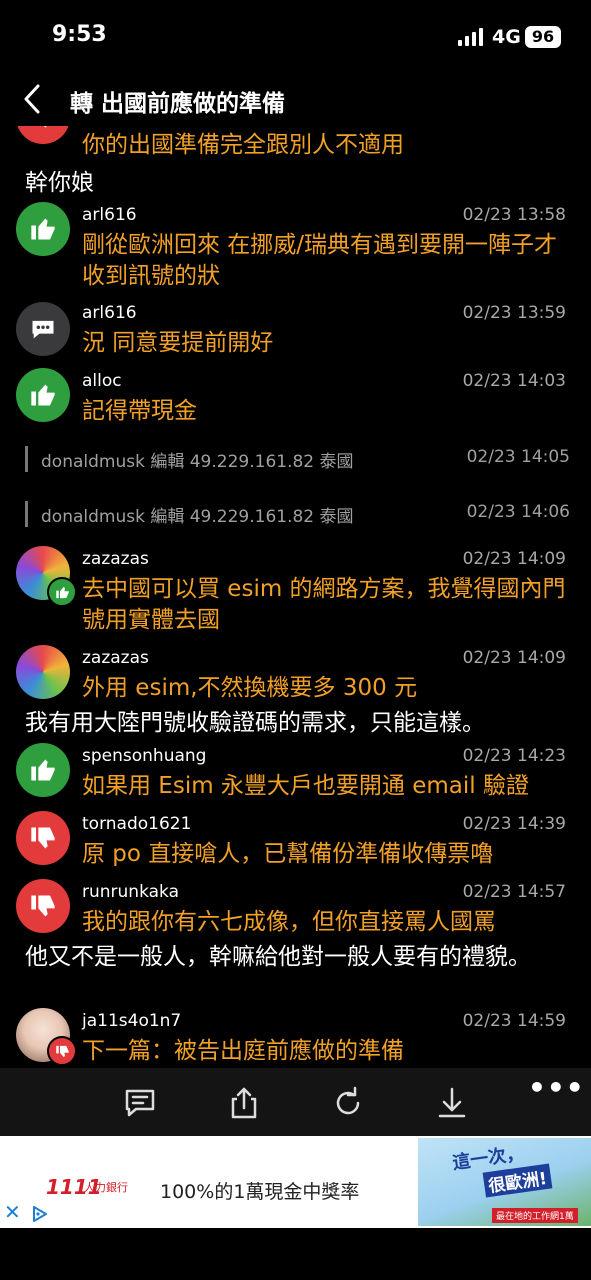 This screenshot has width=591, height=1280. I want to click on comment-item: arl616 02/23 13:59 況 同意要提前開好, so click(295, 330).